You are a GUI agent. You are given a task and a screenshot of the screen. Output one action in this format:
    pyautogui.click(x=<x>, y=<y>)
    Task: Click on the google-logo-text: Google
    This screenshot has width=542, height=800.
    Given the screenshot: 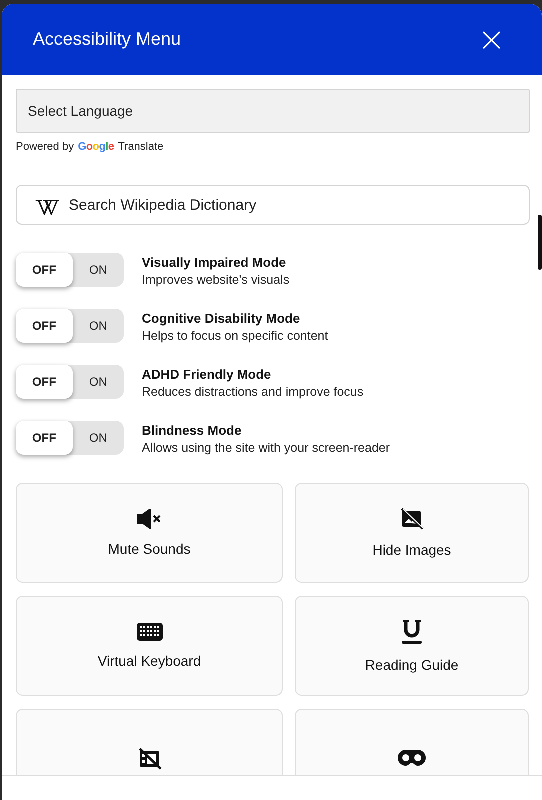 What is the action you would take?
    pyautogui.click(x=96, y=147)
    